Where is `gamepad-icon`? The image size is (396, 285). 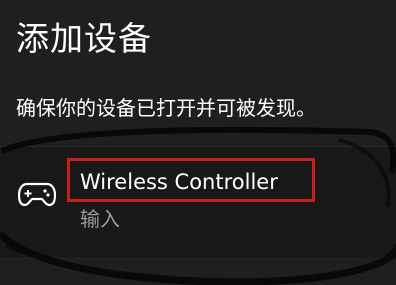 gamepad-icon is located at coordinates (37, 194).